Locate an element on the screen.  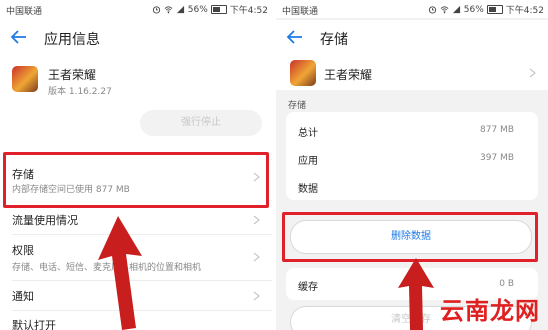
cache-label: 缓存 is located at coordinates (308, 287).